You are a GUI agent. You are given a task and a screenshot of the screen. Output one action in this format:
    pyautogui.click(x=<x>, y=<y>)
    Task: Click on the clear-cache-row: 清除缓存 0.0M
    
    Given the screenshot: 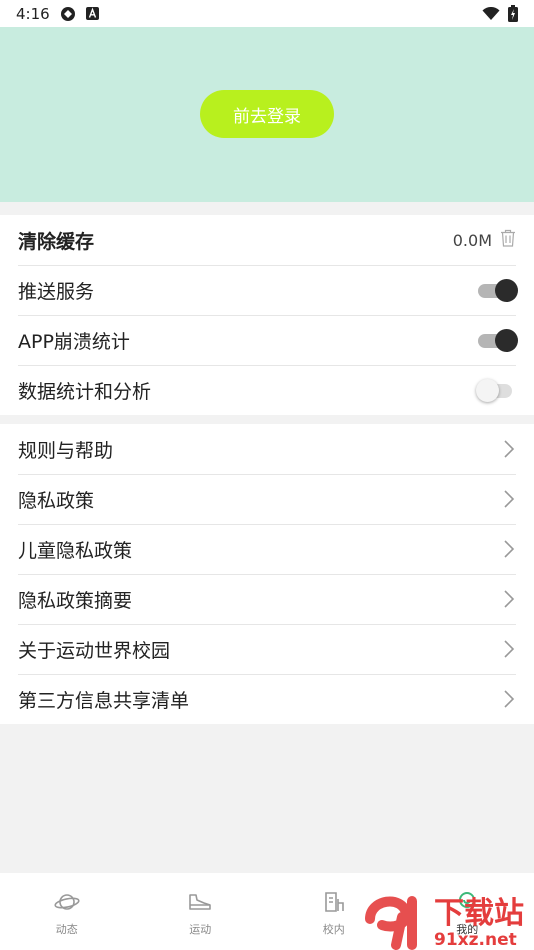 What is the action you would take?
    pyautogui.click(x=267, y=240)
    